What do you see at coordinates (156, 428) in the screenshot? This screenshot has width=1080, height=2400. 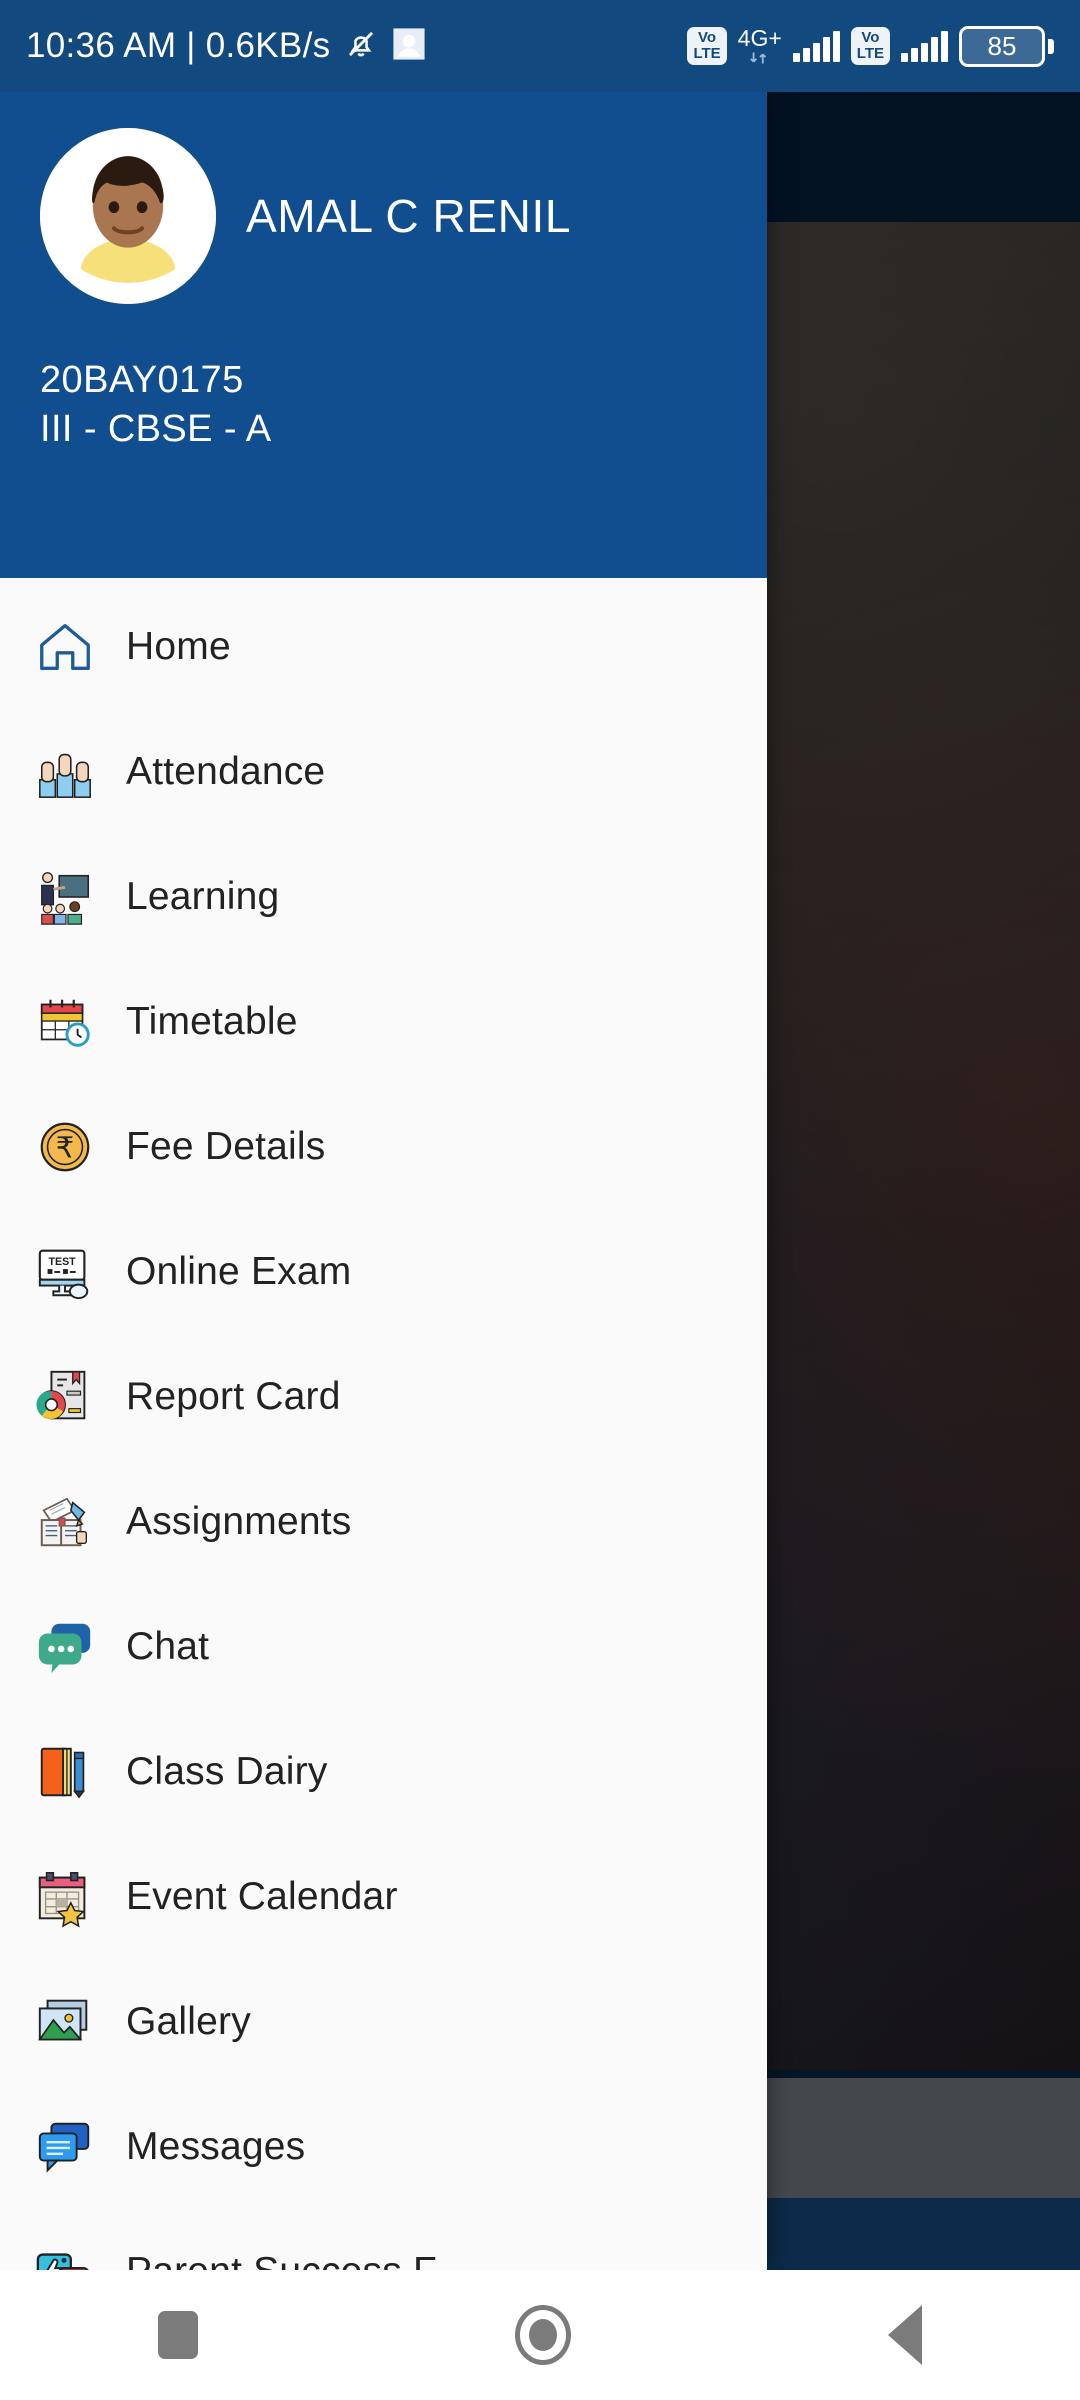 I see `profile-class-section: III - CBSE - A` at bounding box center [156, 428].